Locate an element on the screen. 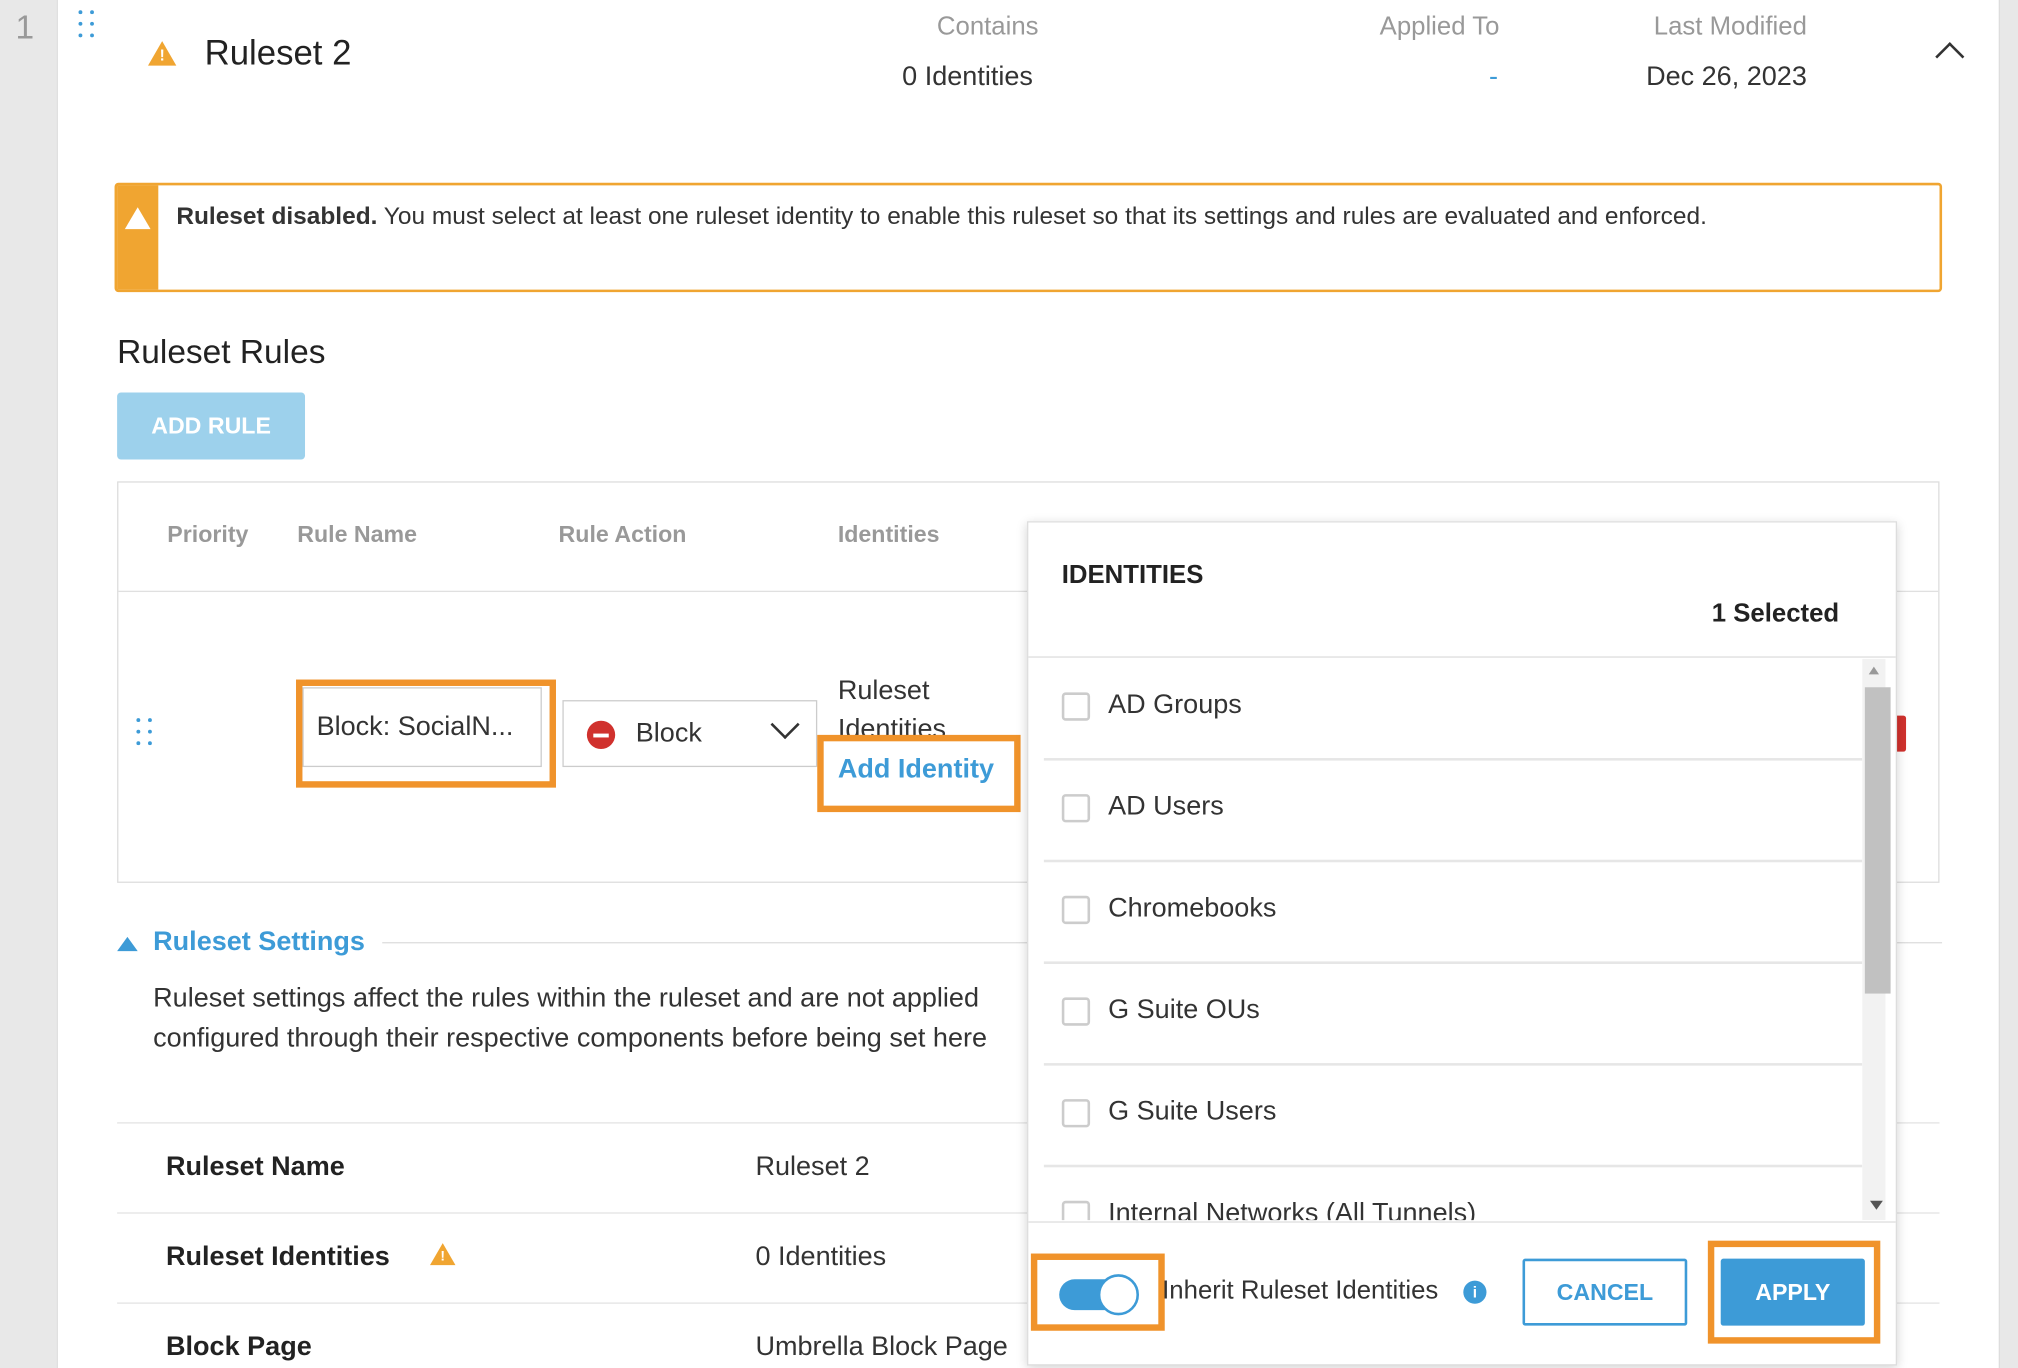 Image resolution: width=2018 pixels, height=1368 pixels. identity-item-chromebooks: Chromebooks is located at coordinates (1453, 913).